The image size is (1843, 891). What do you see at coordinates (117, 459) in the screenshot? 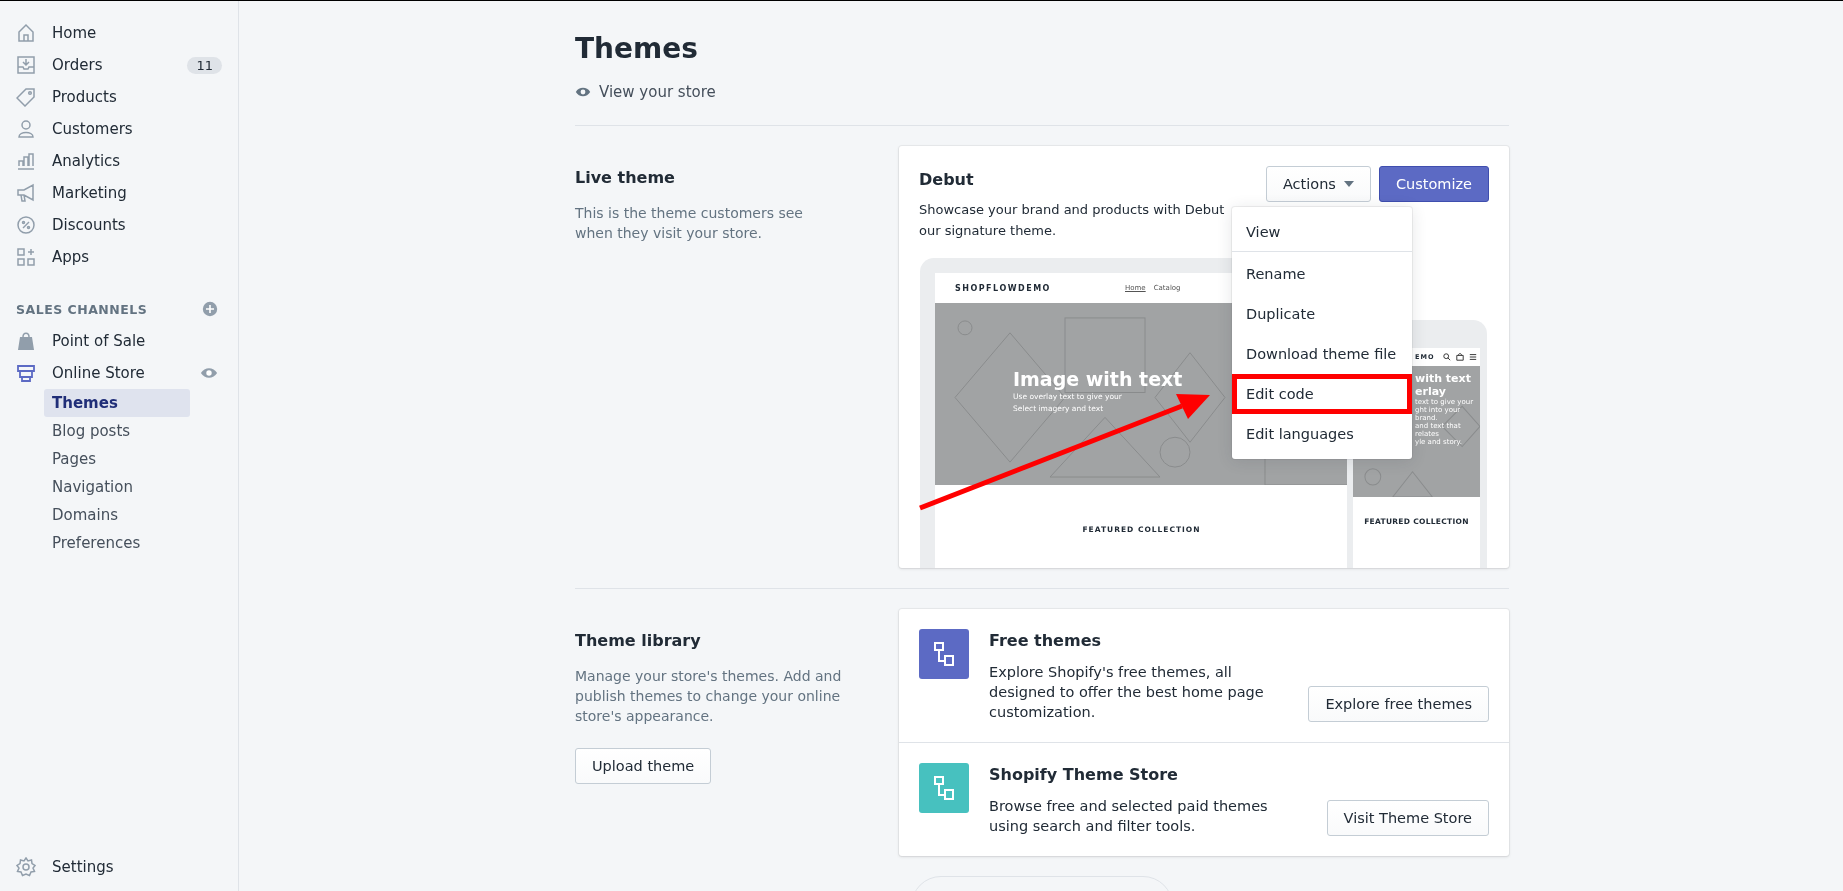
I see `subnav-item: Pages` at bounding box center [117, 459].